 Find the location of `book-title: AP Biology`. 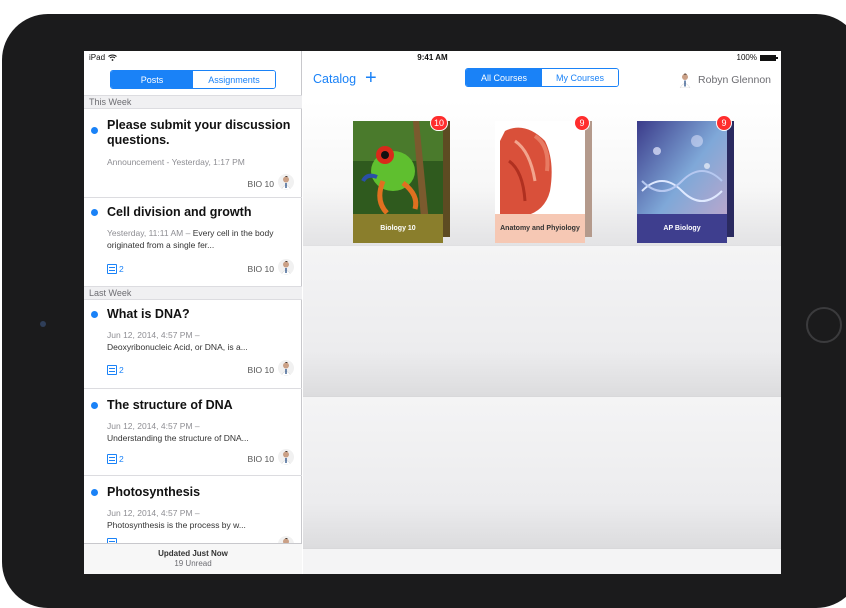

book-title: AP Biology is located at coordinates (682, 228).